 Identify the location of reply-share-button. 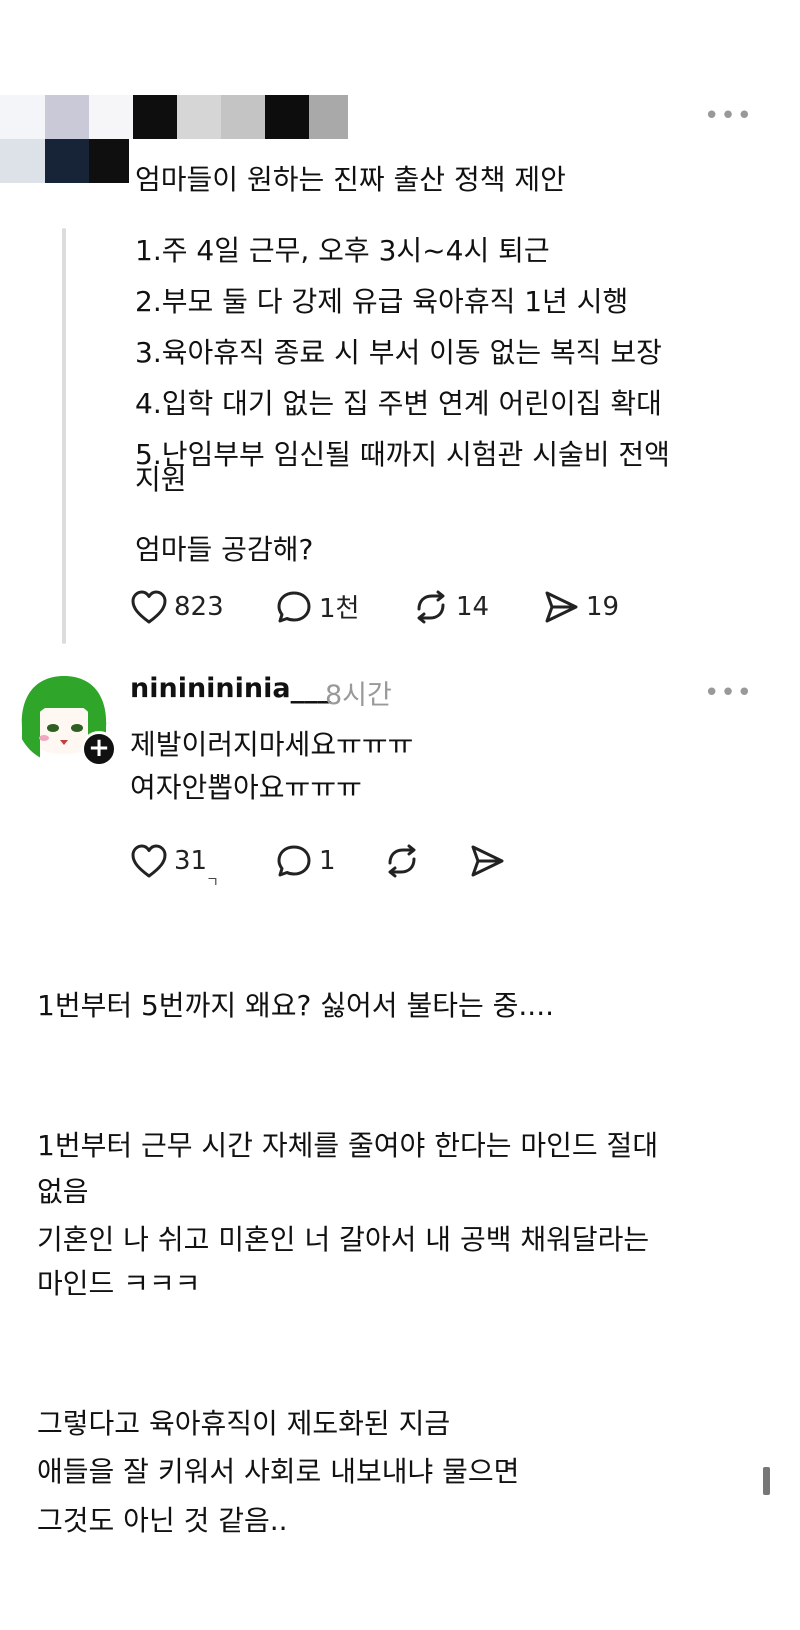
(487, 861).